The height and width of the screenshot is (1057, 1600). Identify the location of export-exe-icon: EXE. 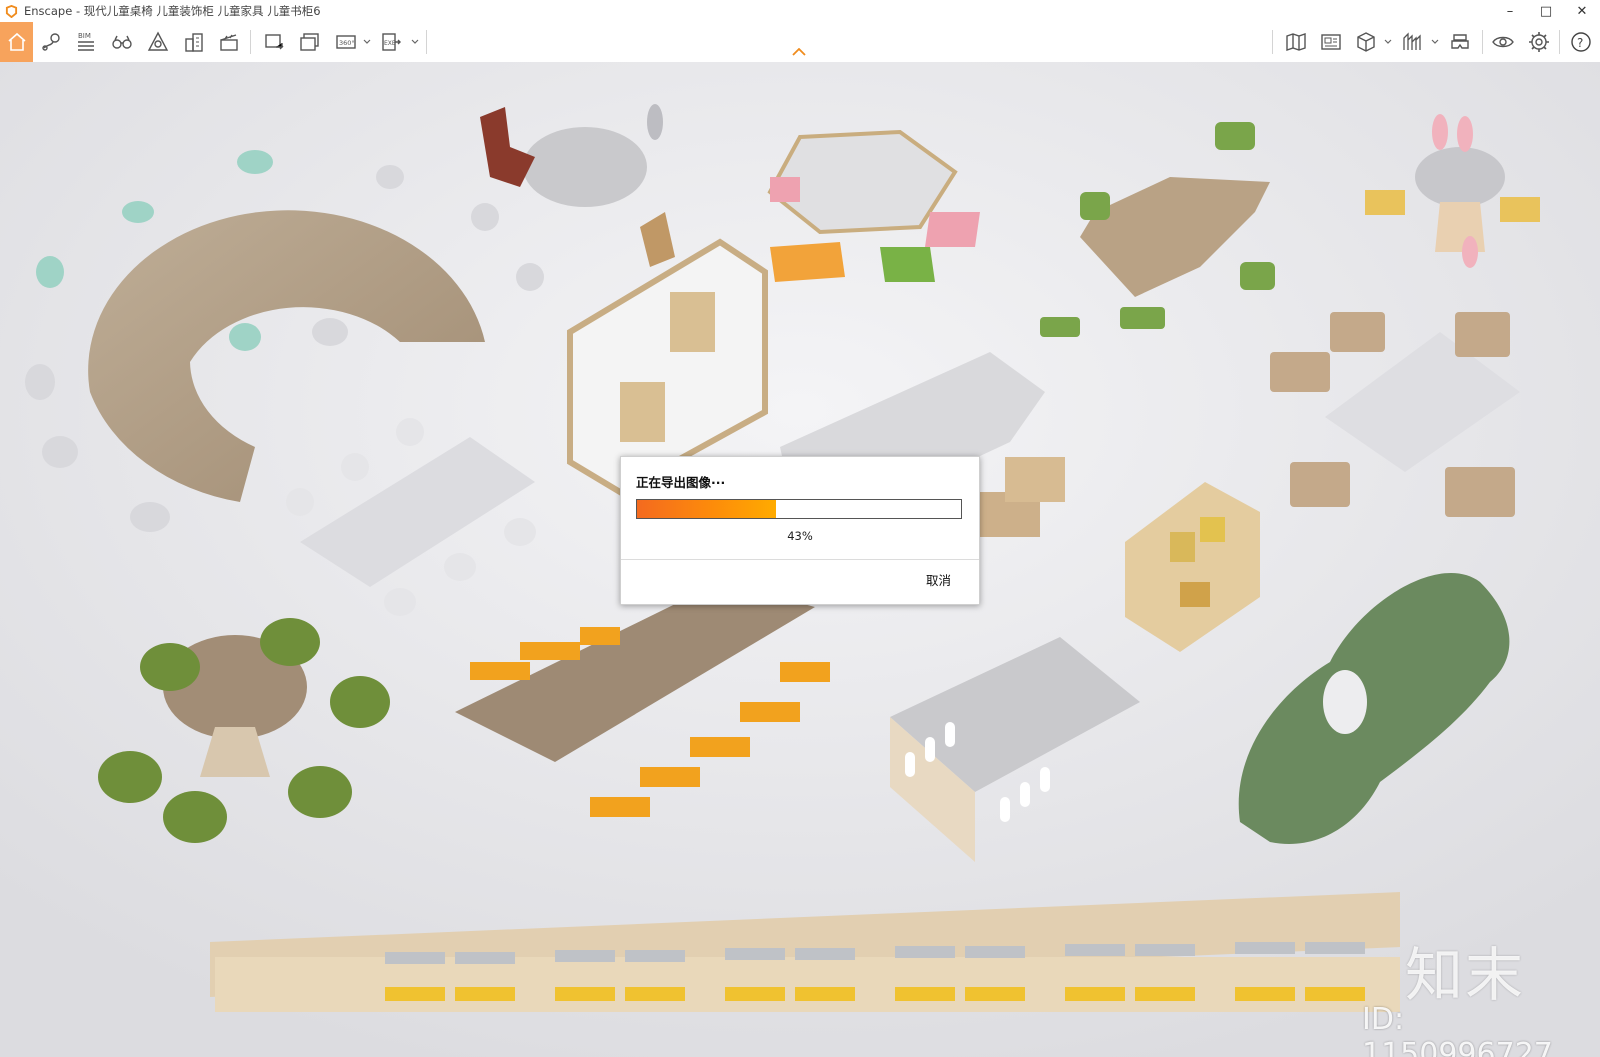
(391, 42).